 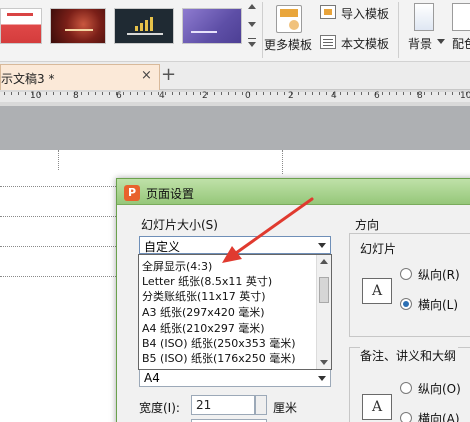 What do you see at coordinates (179, 225) in the screenshot?
I see `slide-size-label: 幻灯片大小(S)` at bounding box center [179, 225].